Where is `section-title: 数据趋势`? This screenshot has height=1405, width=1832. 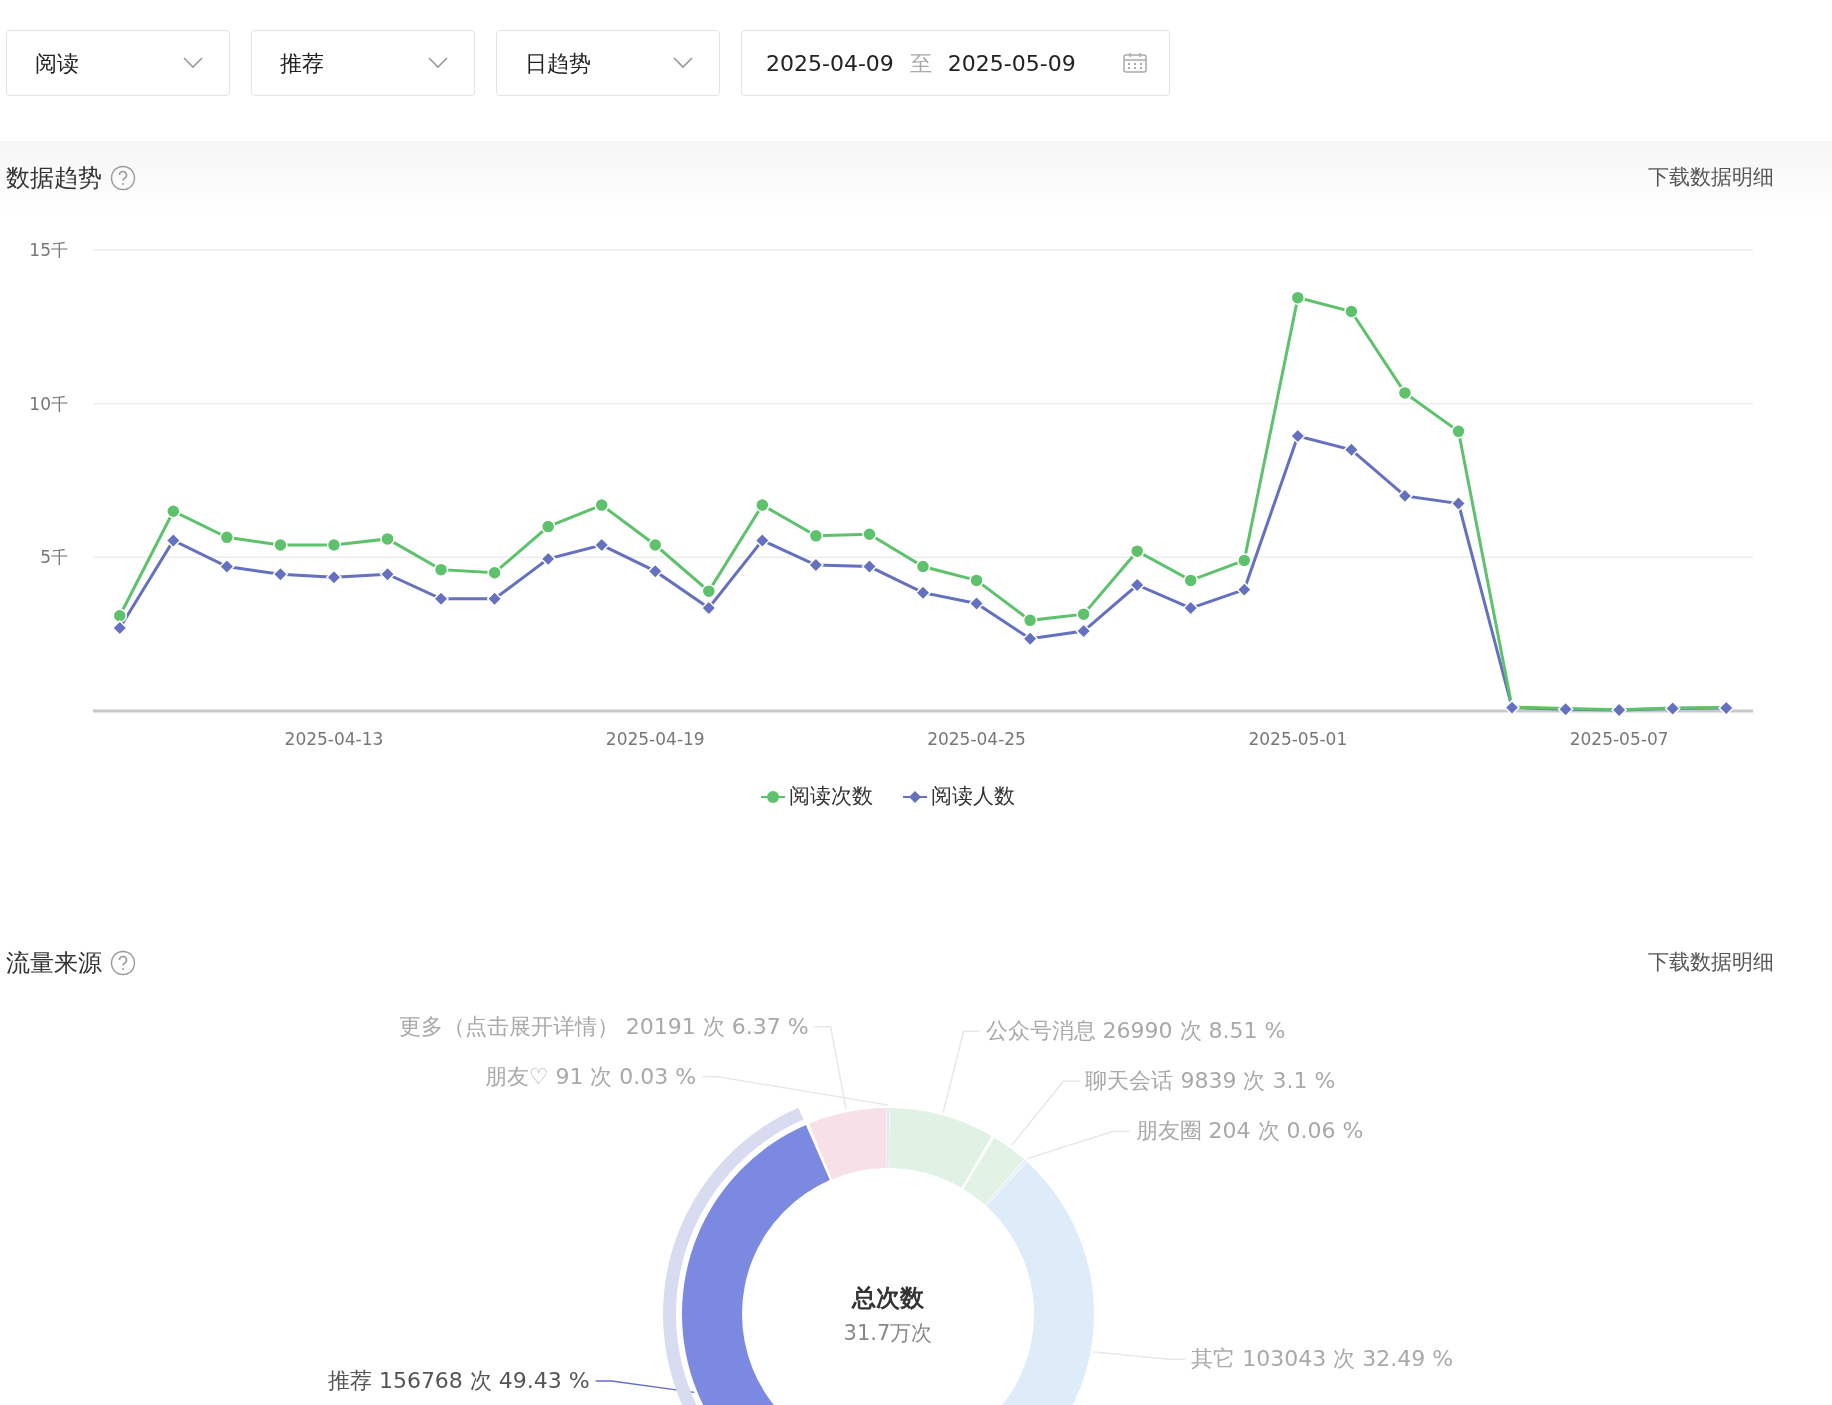
section-title: 数据趋势 is located at coordinates (54, 178).